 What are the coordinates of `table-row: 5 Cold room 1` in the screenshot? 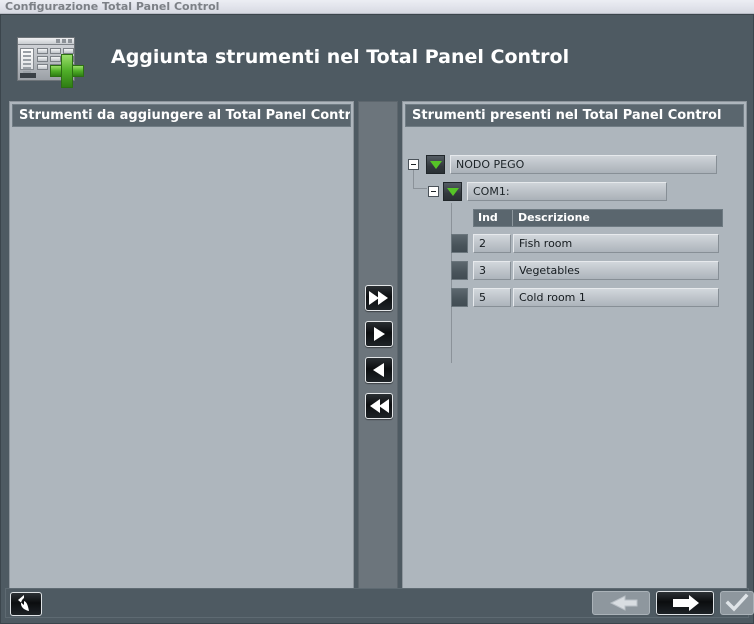 It's located at (591, 297).